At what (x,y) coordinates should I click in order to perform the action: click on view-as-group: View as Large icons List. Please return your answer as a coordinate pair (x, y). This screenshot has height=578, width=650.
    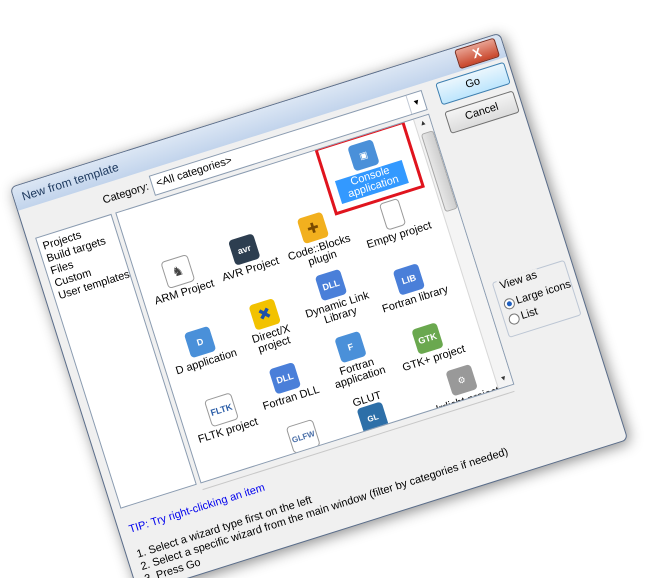
    Looking at the image, I should click on (536, 298).